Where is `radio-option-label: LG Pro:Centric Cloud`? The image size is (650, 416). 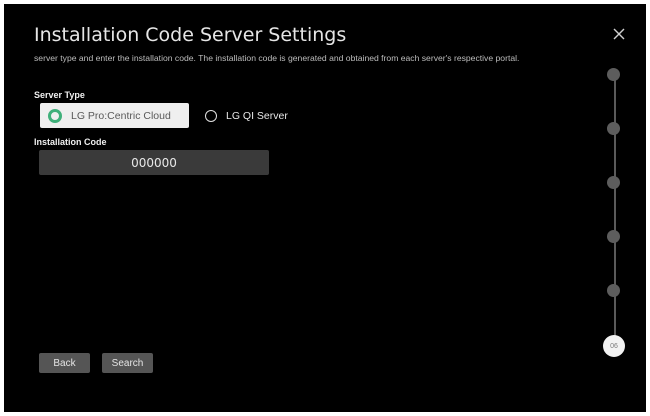
radio-option-label: LG Pro:Centric Cloud is located at coordinates (121, 115).